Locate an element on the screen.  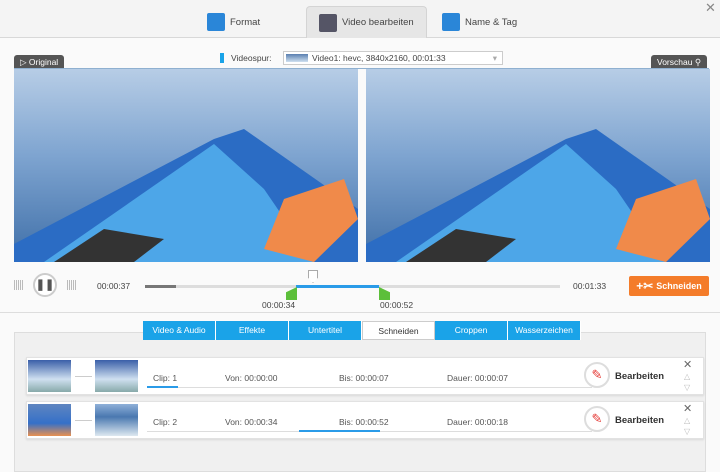
tab-label: Name & Tag is located at coordinates (491, 22).